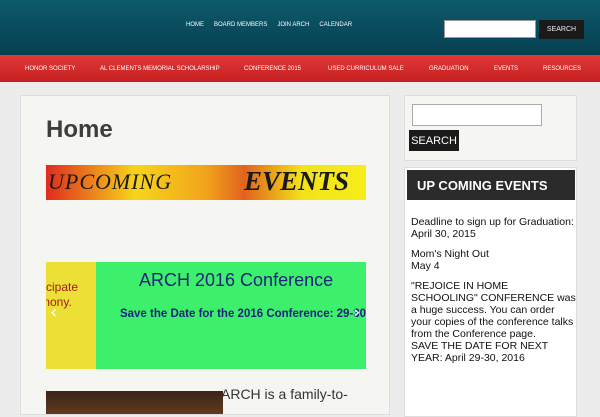 Image resolution: width=600 pixels, height=417 pixels. I want to click on nav-board-members: BOARD MEMBERS, so click(240, 25).